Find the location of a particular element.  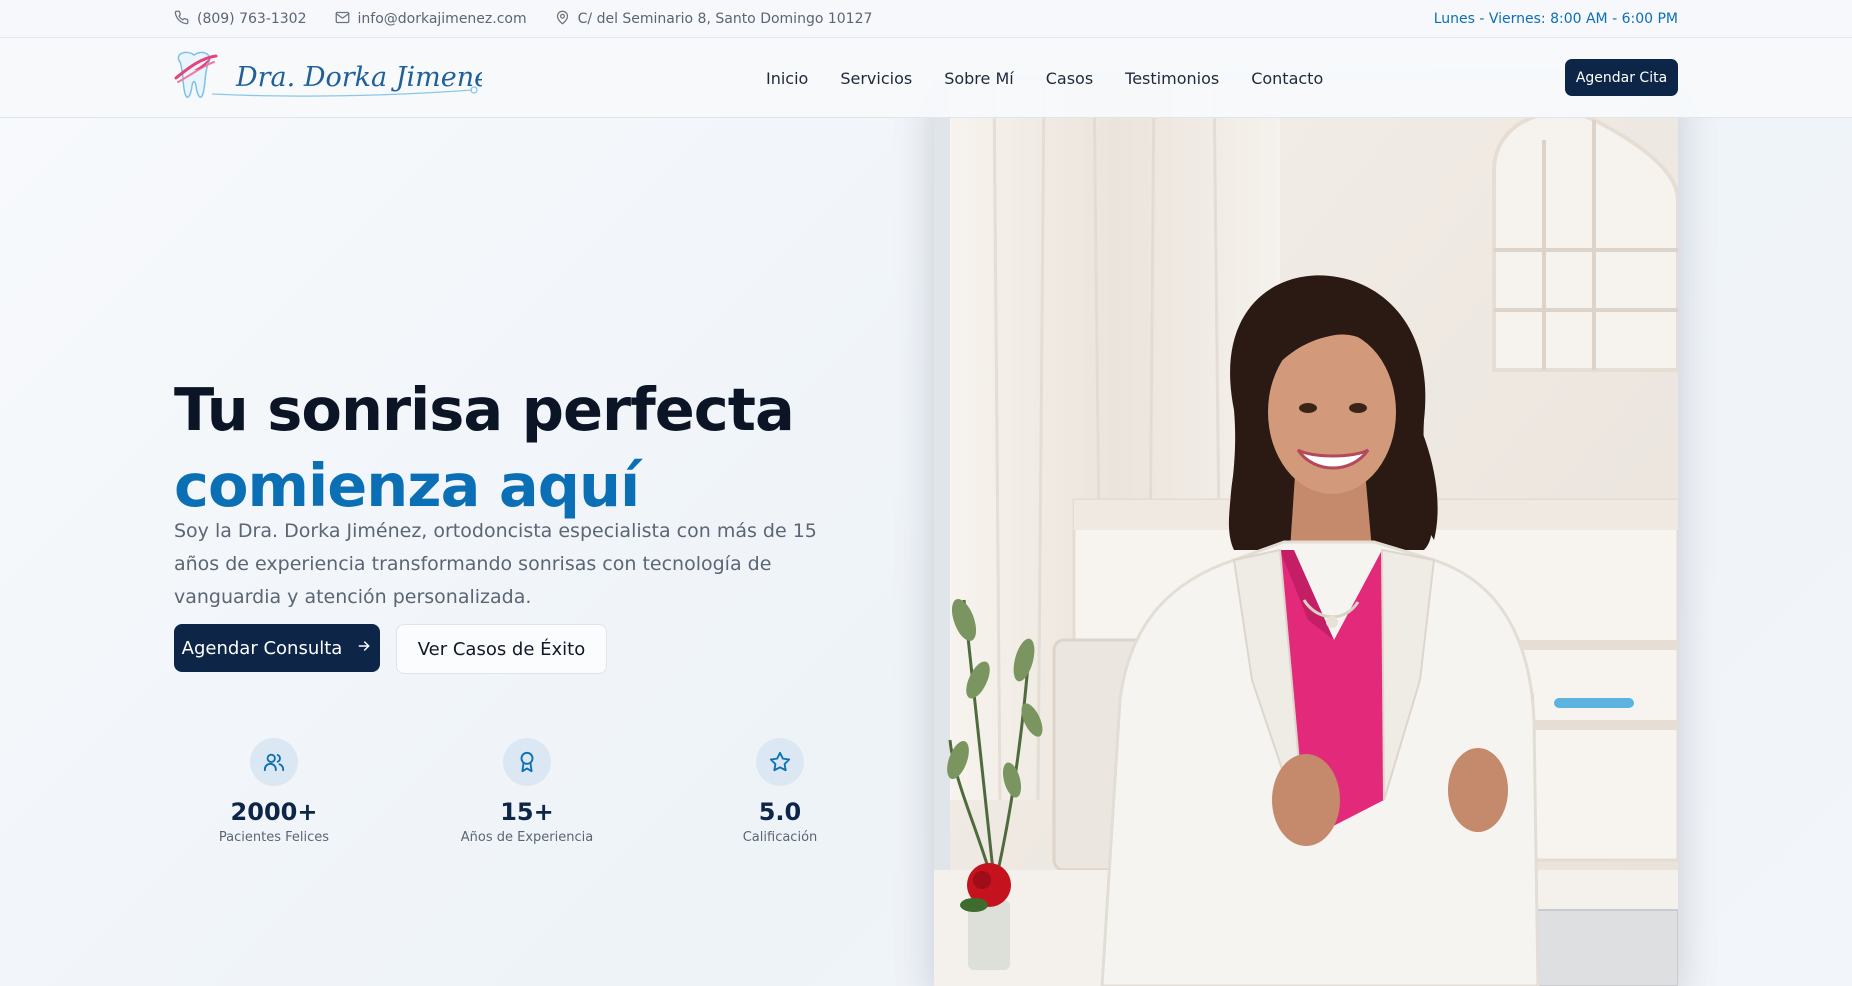

phone-info: (809) 763-1302 is located at coordinates (240, 19).